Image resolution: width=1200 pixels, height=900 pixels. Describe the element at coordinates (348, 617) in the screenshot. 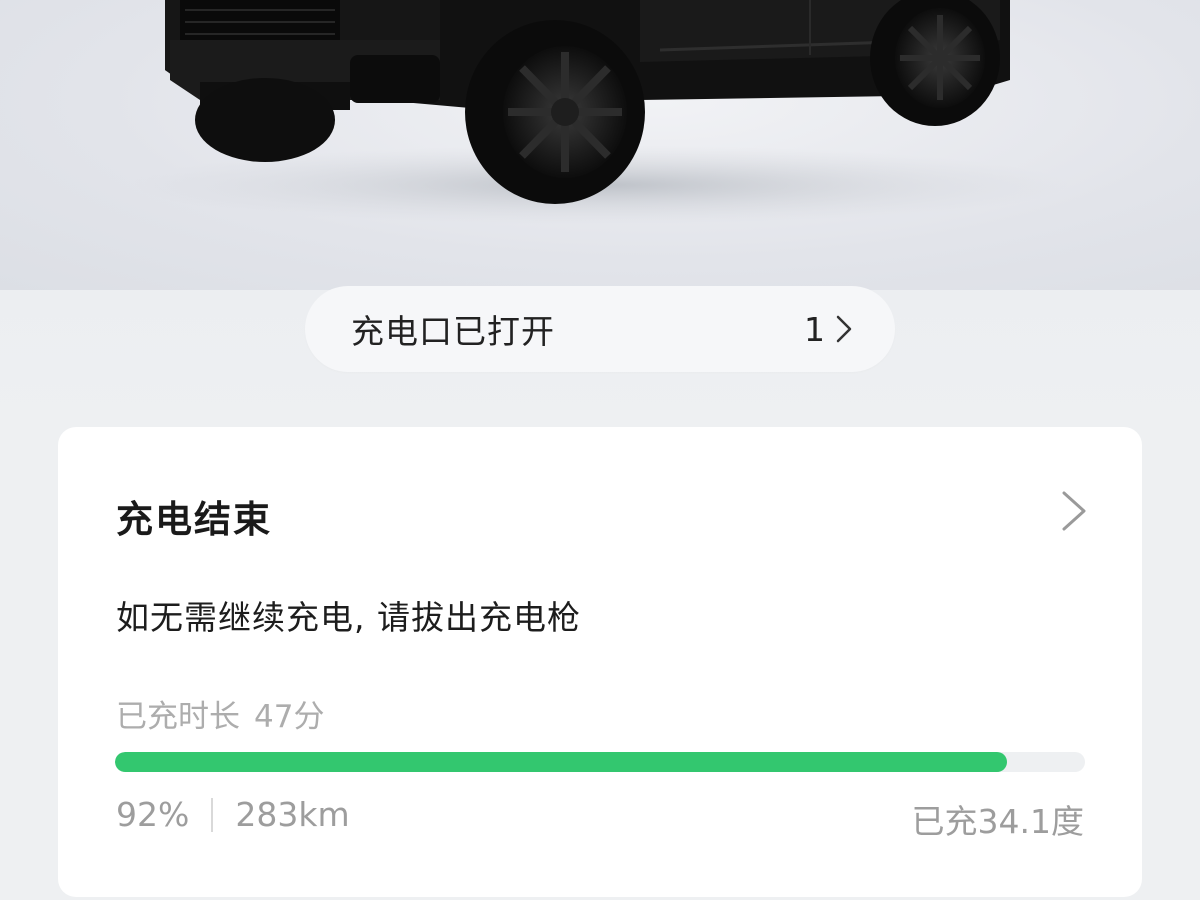

I see `unplug-instruction-text: 如无需继续充电, 请拔出充电枪` at that location.